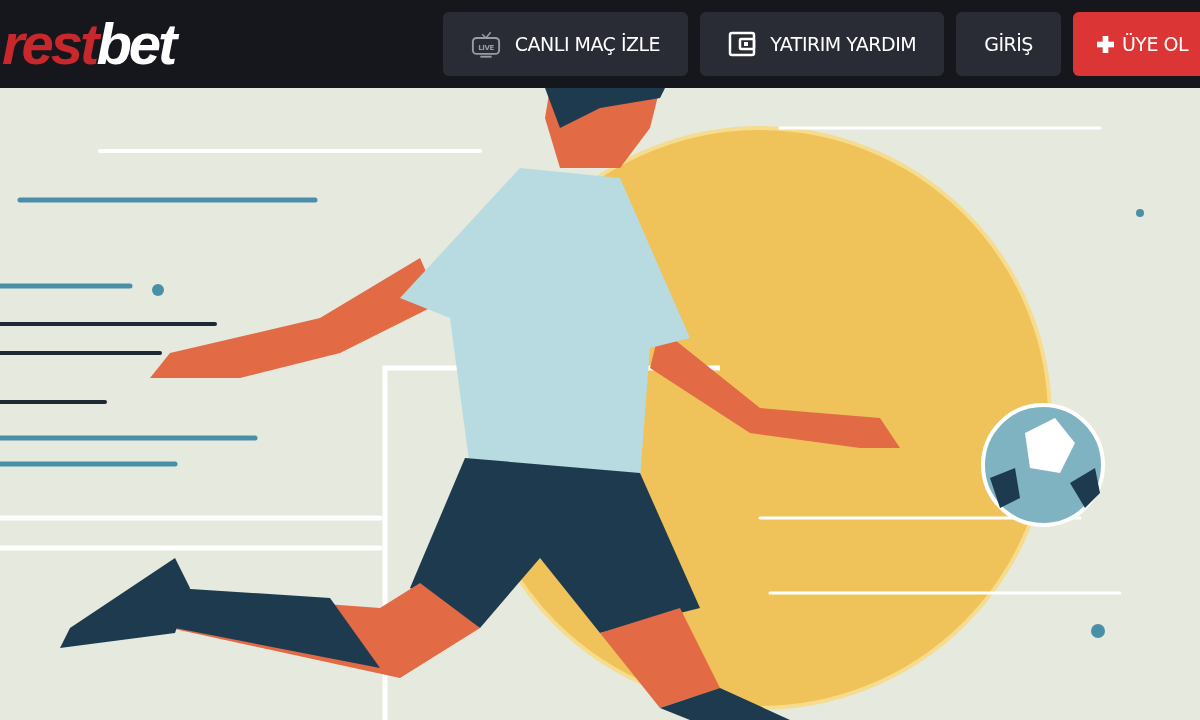 This screenshot has height=720, width=1200. Describe the element at coordinates (1136, 44) in the screenshot. I see `register-button: ÜYE OL` at that location.